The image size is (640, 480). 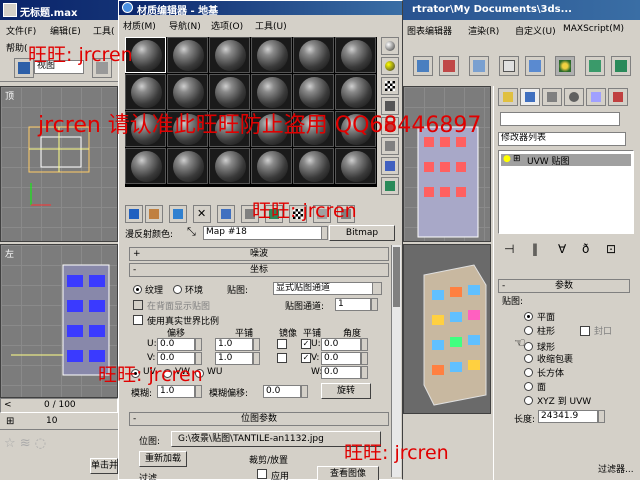 What do you see at coordinates (564, 286) in the screenshot?
I see `params-rollout-header: - 参数` at bounding box center [564, 286].